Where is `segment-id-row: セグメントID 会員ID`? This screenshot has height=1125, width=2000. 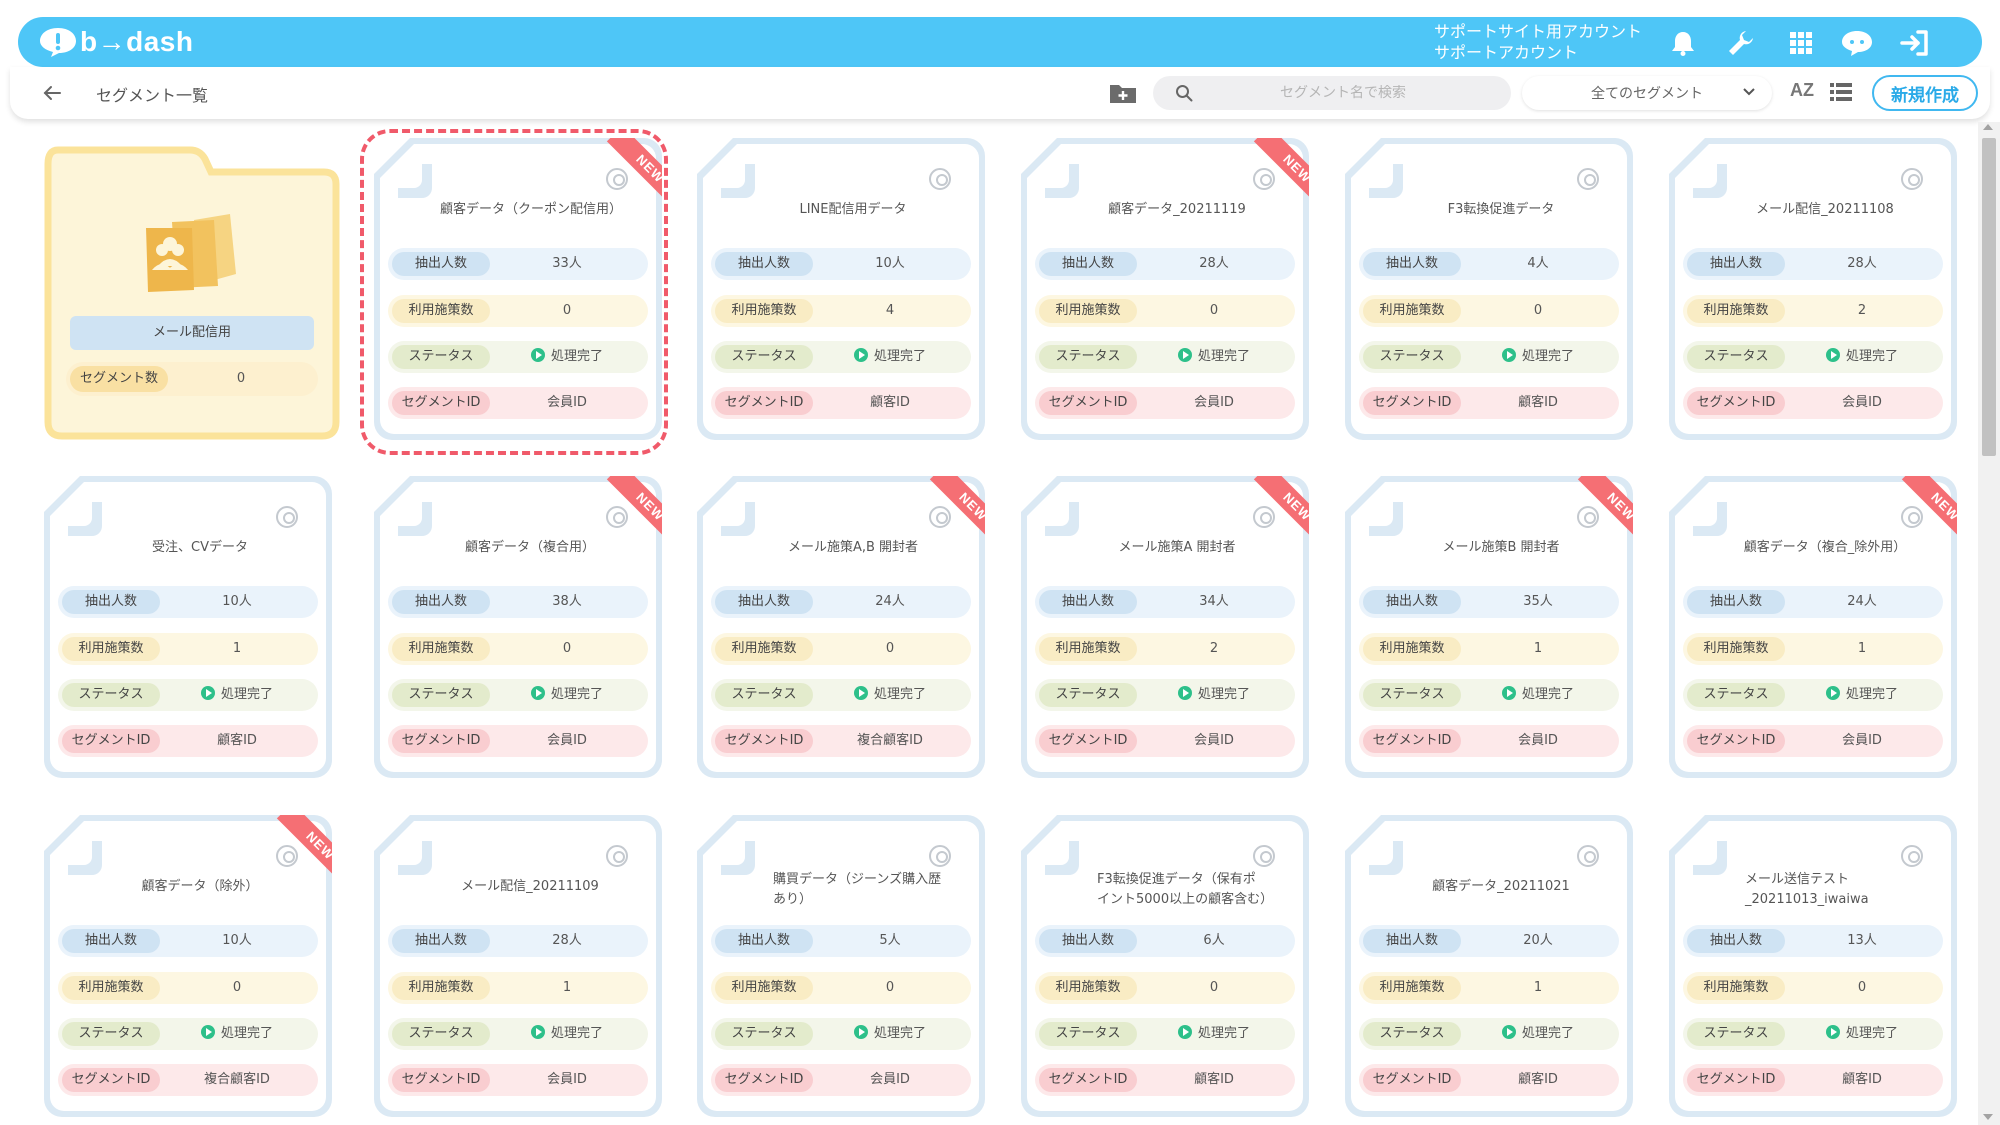 segment-id-row: セグメントID 会員ID is located at coordinates (1813, 741).